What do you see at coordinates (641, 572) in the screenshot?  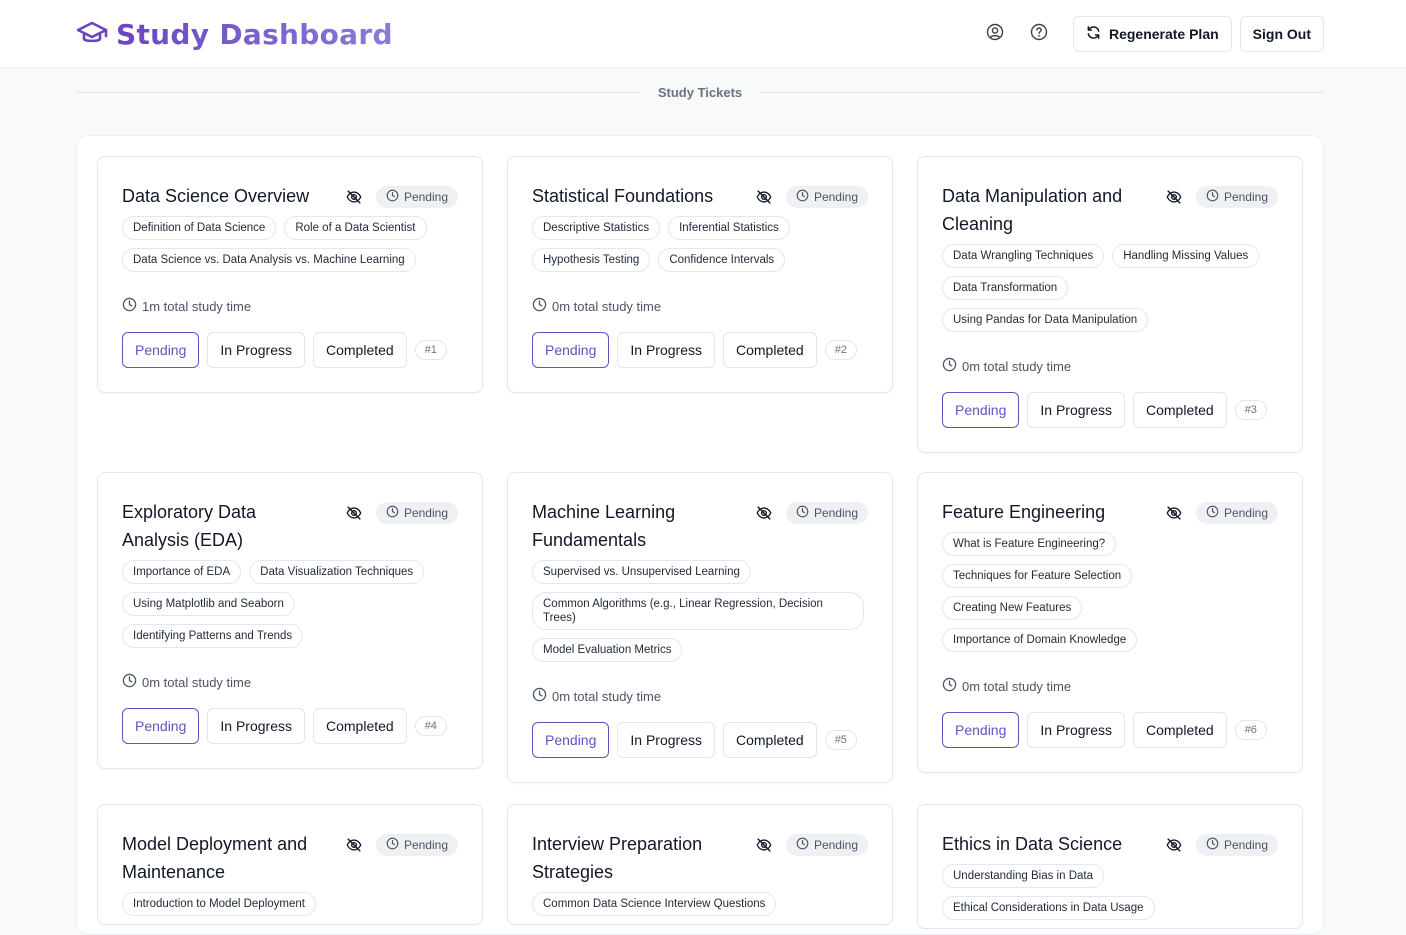 I see `topic-chip: Supervised vs. Unsupervised Learning` at bounding box center [641, 572].